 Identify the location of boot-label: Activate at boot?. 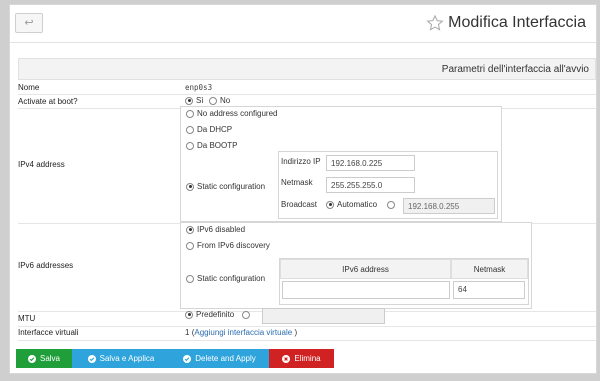
(48, 101).